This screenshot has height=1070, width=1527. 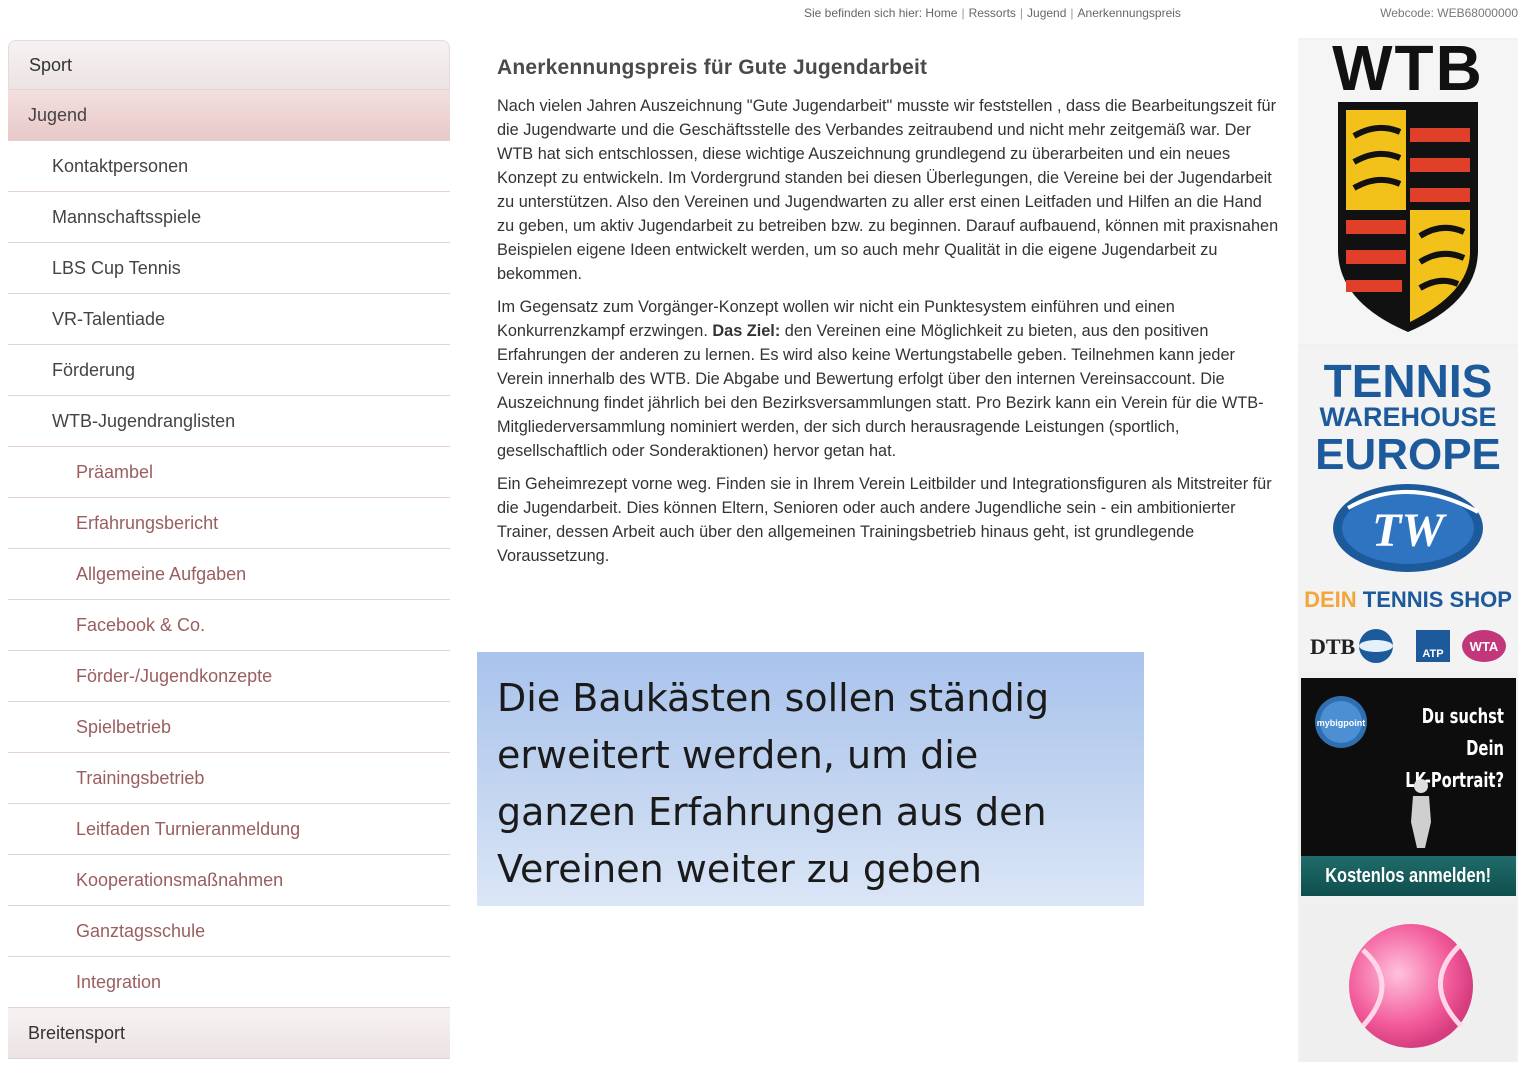 What do you see at coordinates (1484, 646) in the screenshot?
I see `svg-text: WTA` at bounding box center [1484, 646].